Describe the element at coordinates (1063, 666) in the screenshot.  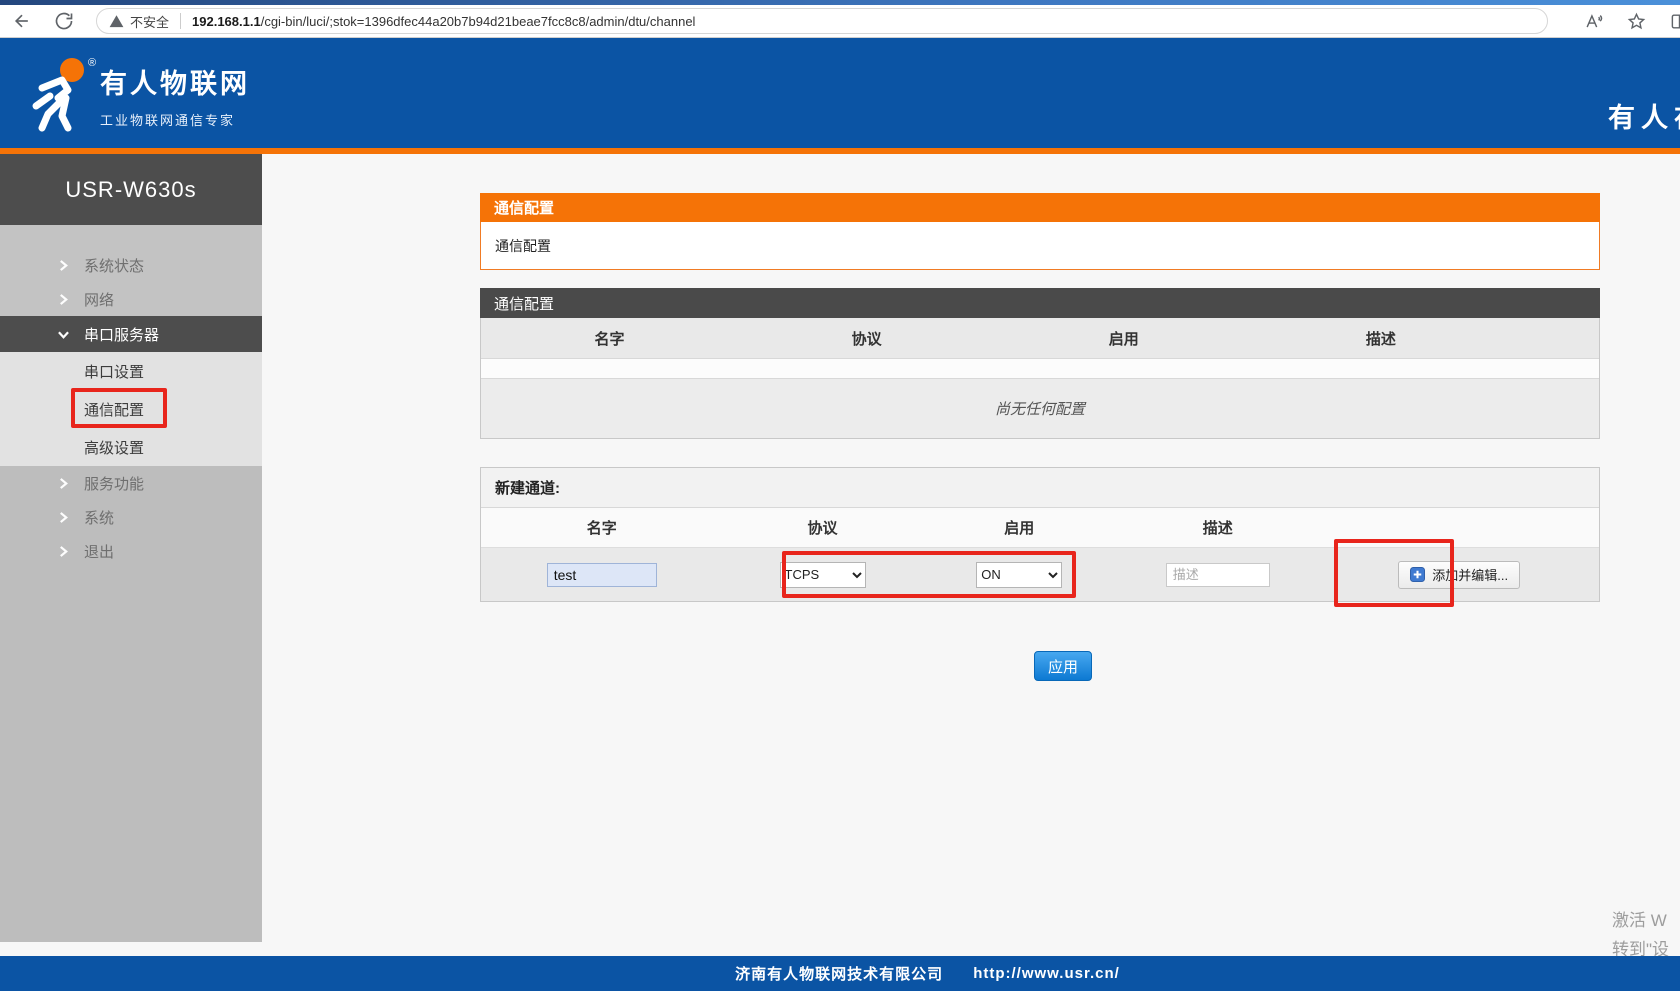
I see `apply-button: 应用` at that location.